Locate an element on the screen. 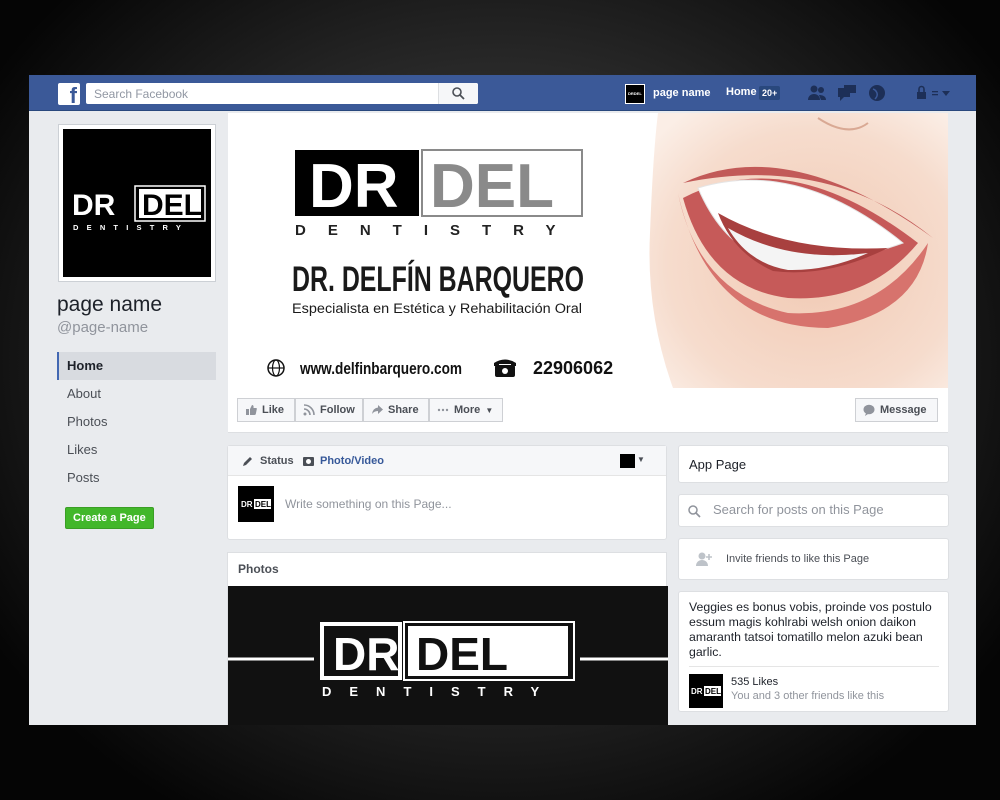 Image resolution: width=1000 pixels, height=800 pixels. smile-photo is located at coordinates (798, 250).